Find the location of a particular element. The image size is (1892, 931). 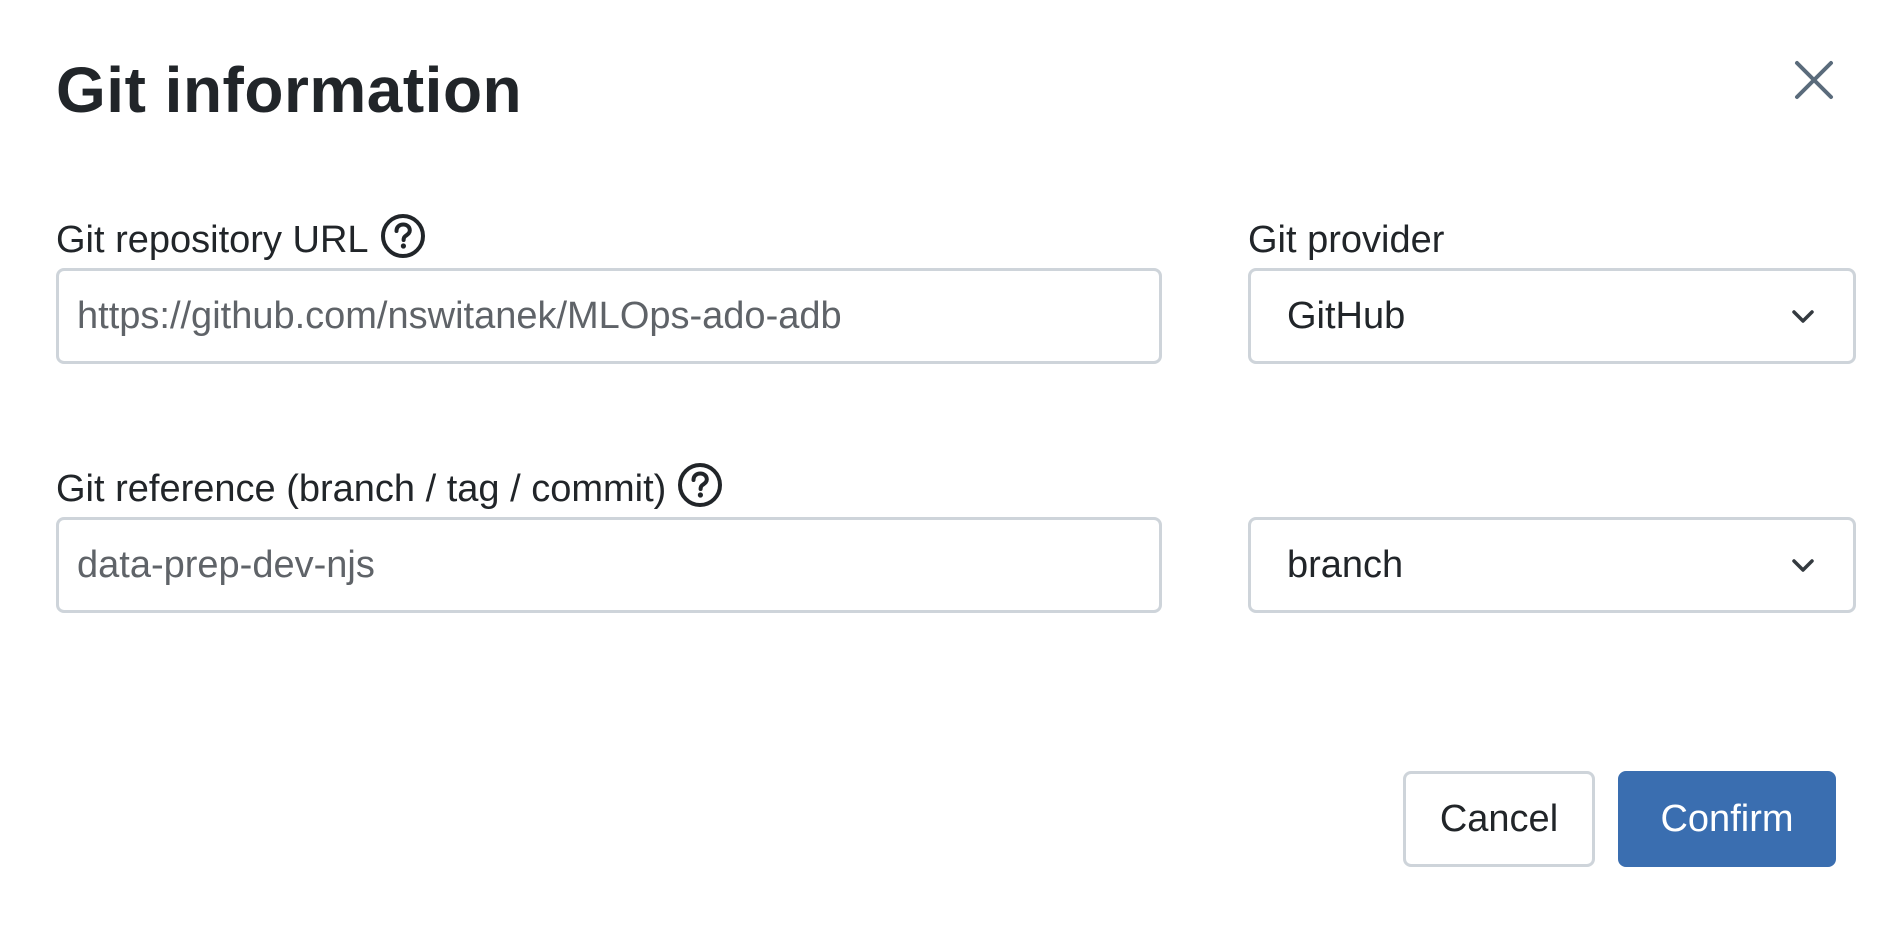

reference-label: Git reference (branch / tag / commit) is located at coordinates (361, 489).